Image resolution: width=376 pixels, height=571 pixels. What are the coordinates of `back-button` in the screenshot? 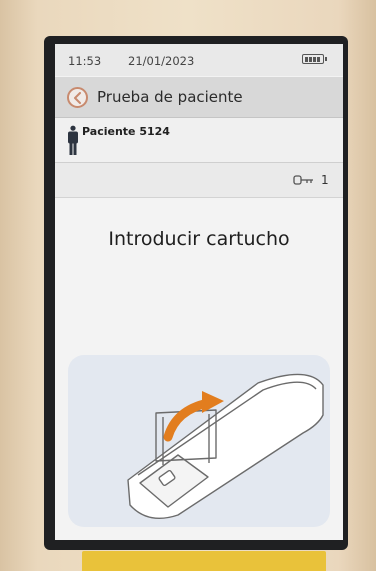 It's located at (77, 97).